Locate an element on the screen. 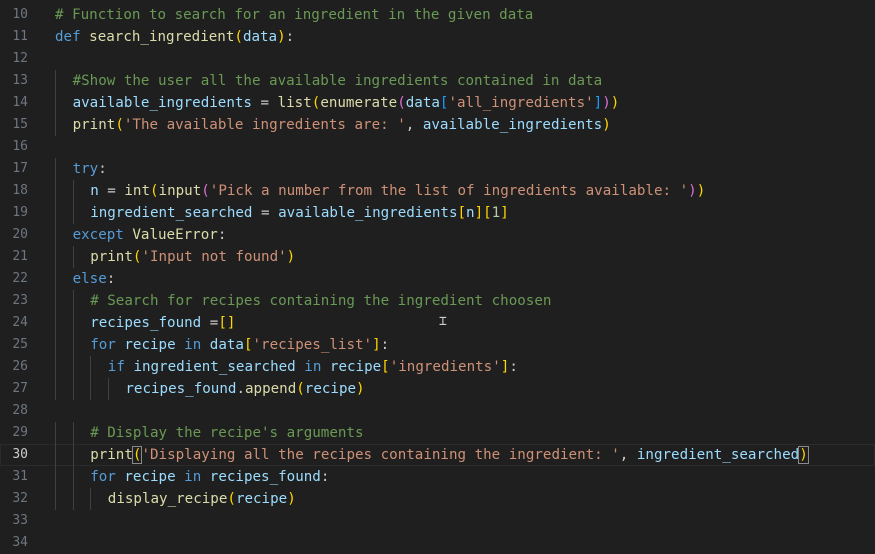 The image size is (875, 554). code-text: for recipe in recipes_found: is located at coordinates (209, 477).